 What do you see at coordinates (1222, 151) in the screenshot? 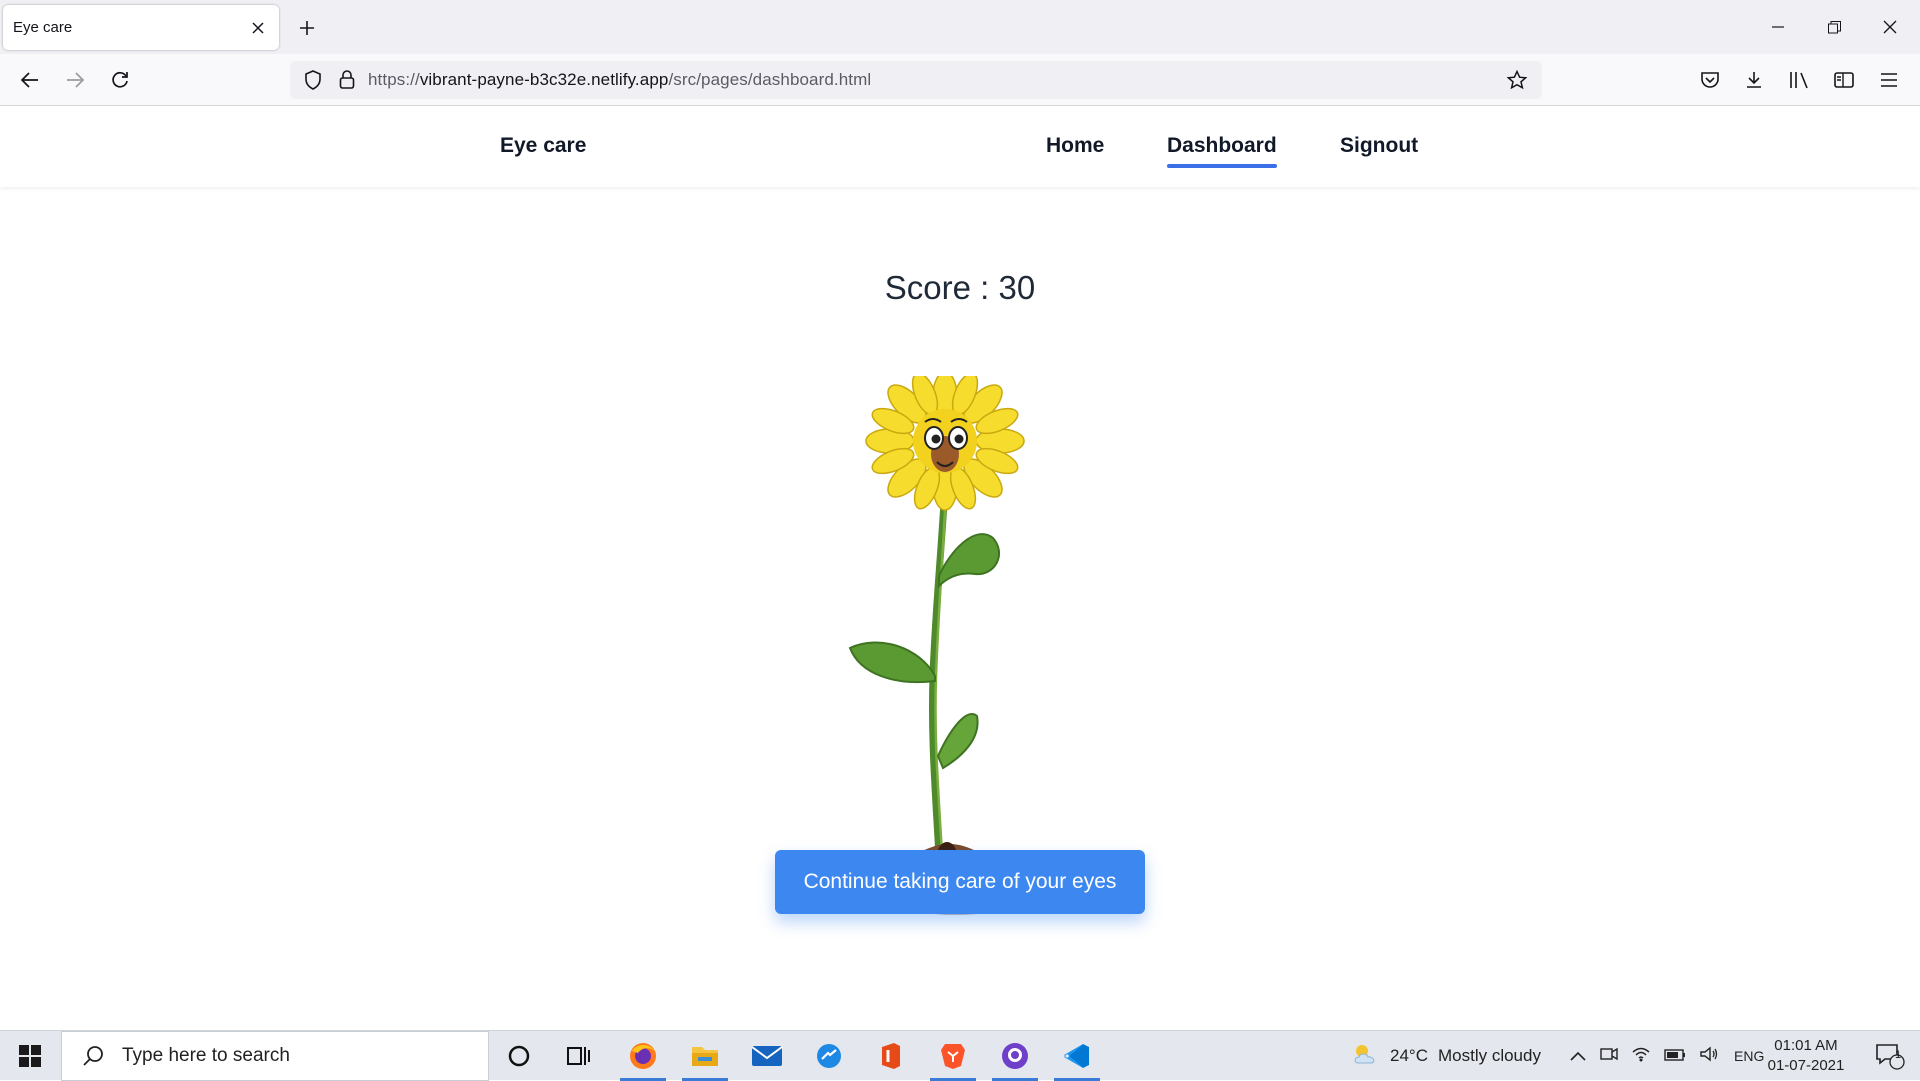
I see `nav-dashboard-link: Dashboard` at bounding box center [1222, 151].